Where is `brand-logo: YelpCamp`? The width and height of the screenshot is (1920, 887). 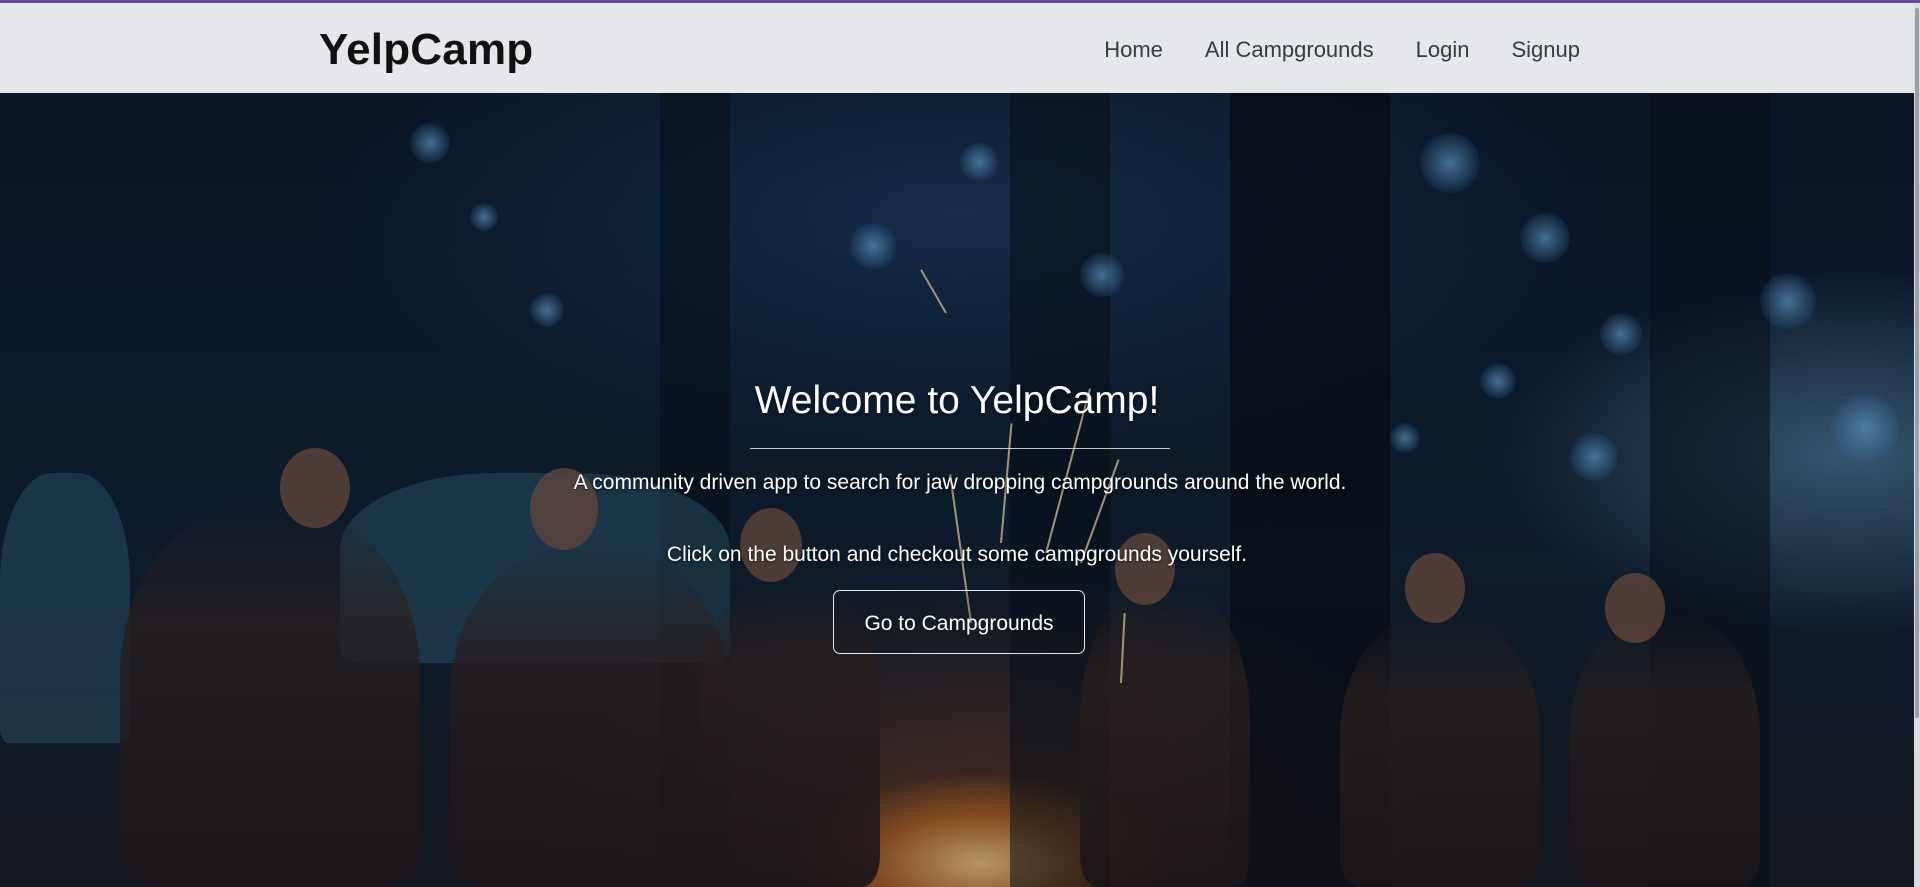 brand-logo: YelpCamp is located at coordinates (426, 50).